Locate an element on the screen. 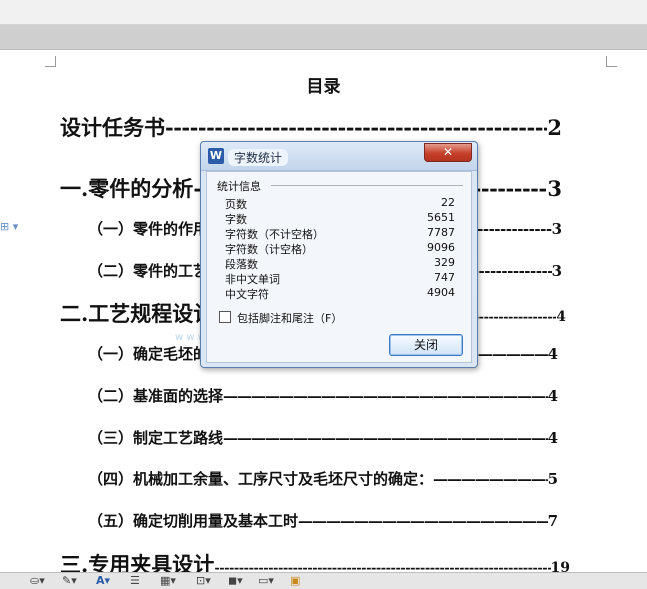  toc-entry-title: 二.工艺规程设计 is located at coordinates (137, 313).